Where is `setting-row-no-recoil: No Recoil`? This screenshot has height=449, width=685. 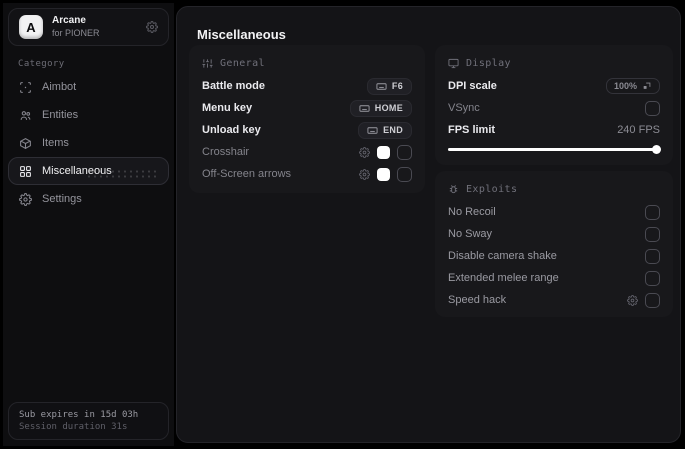 setting-row-no-recoil: No Recoil is located at coordinates (554, 212).